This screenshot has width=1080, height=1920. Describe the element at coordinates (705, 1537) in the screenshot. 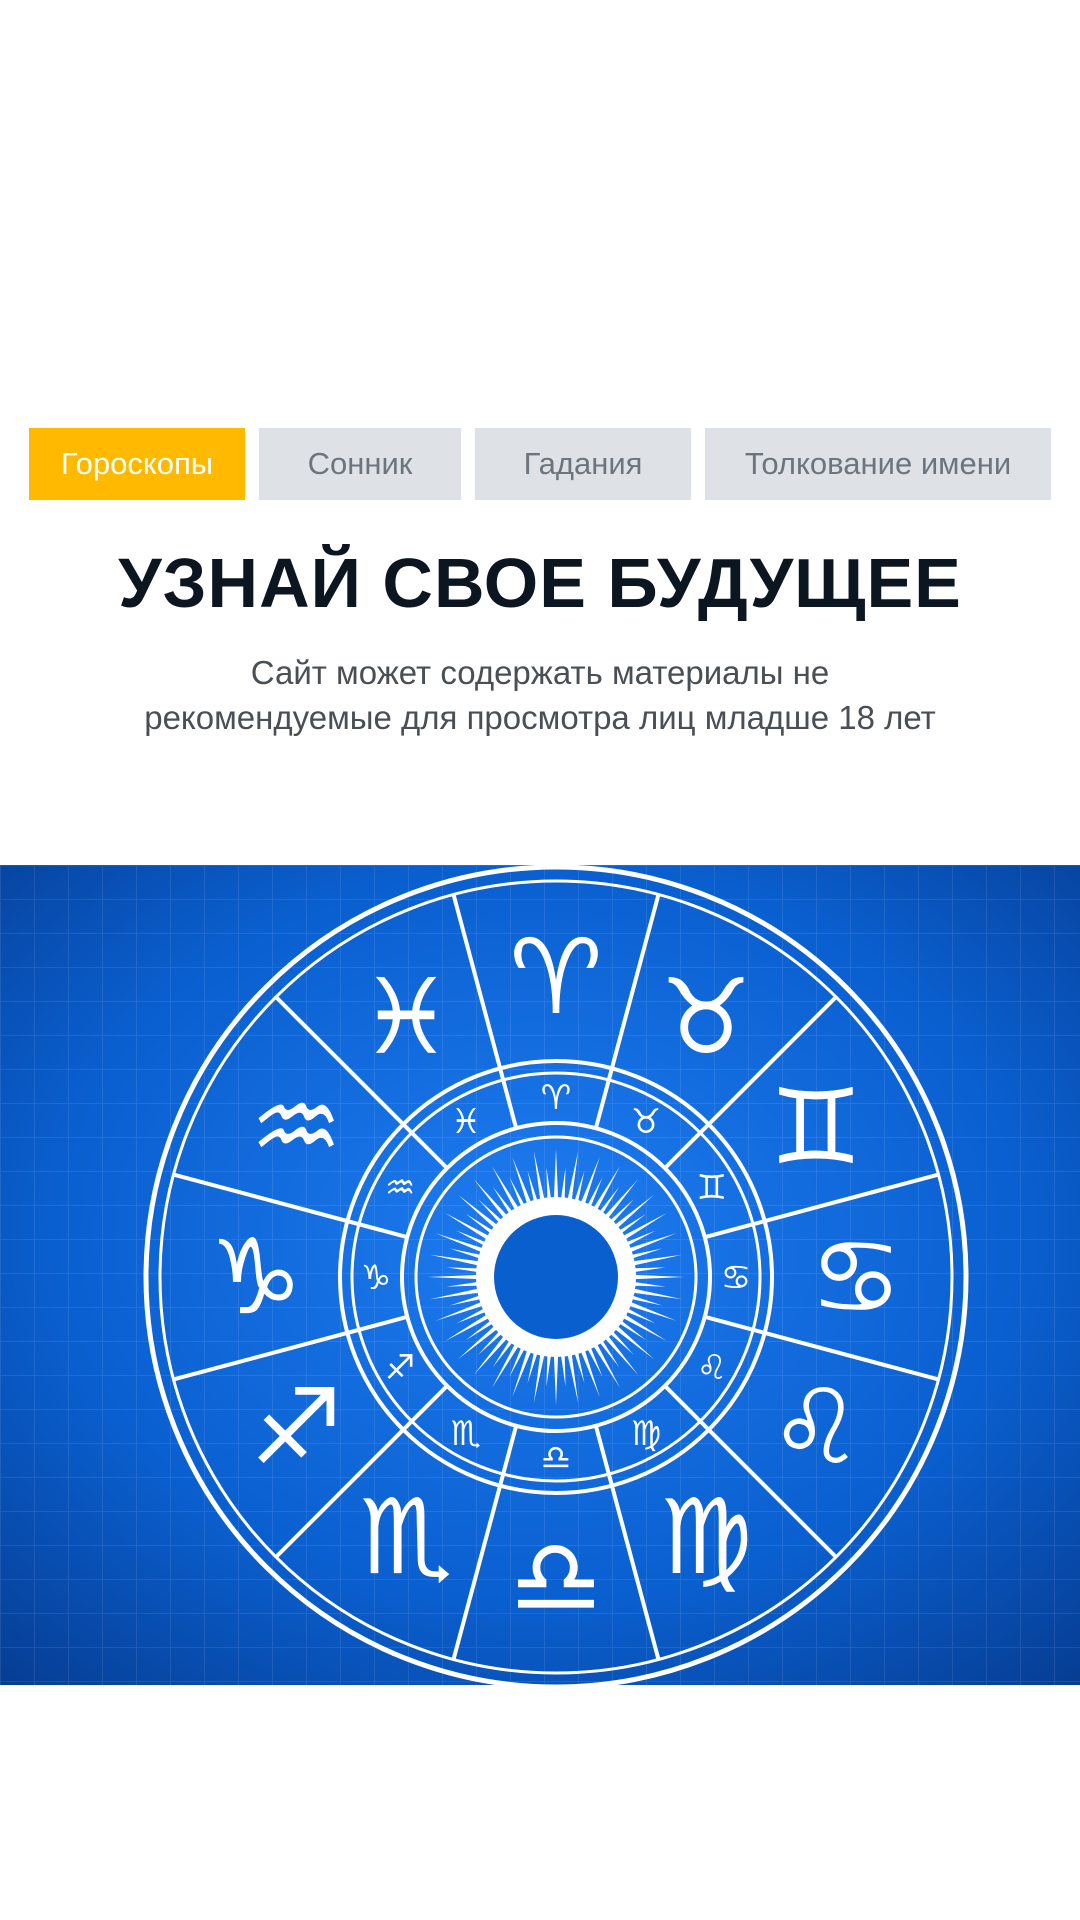

I see `zodiac-figure: ♍` at that location.